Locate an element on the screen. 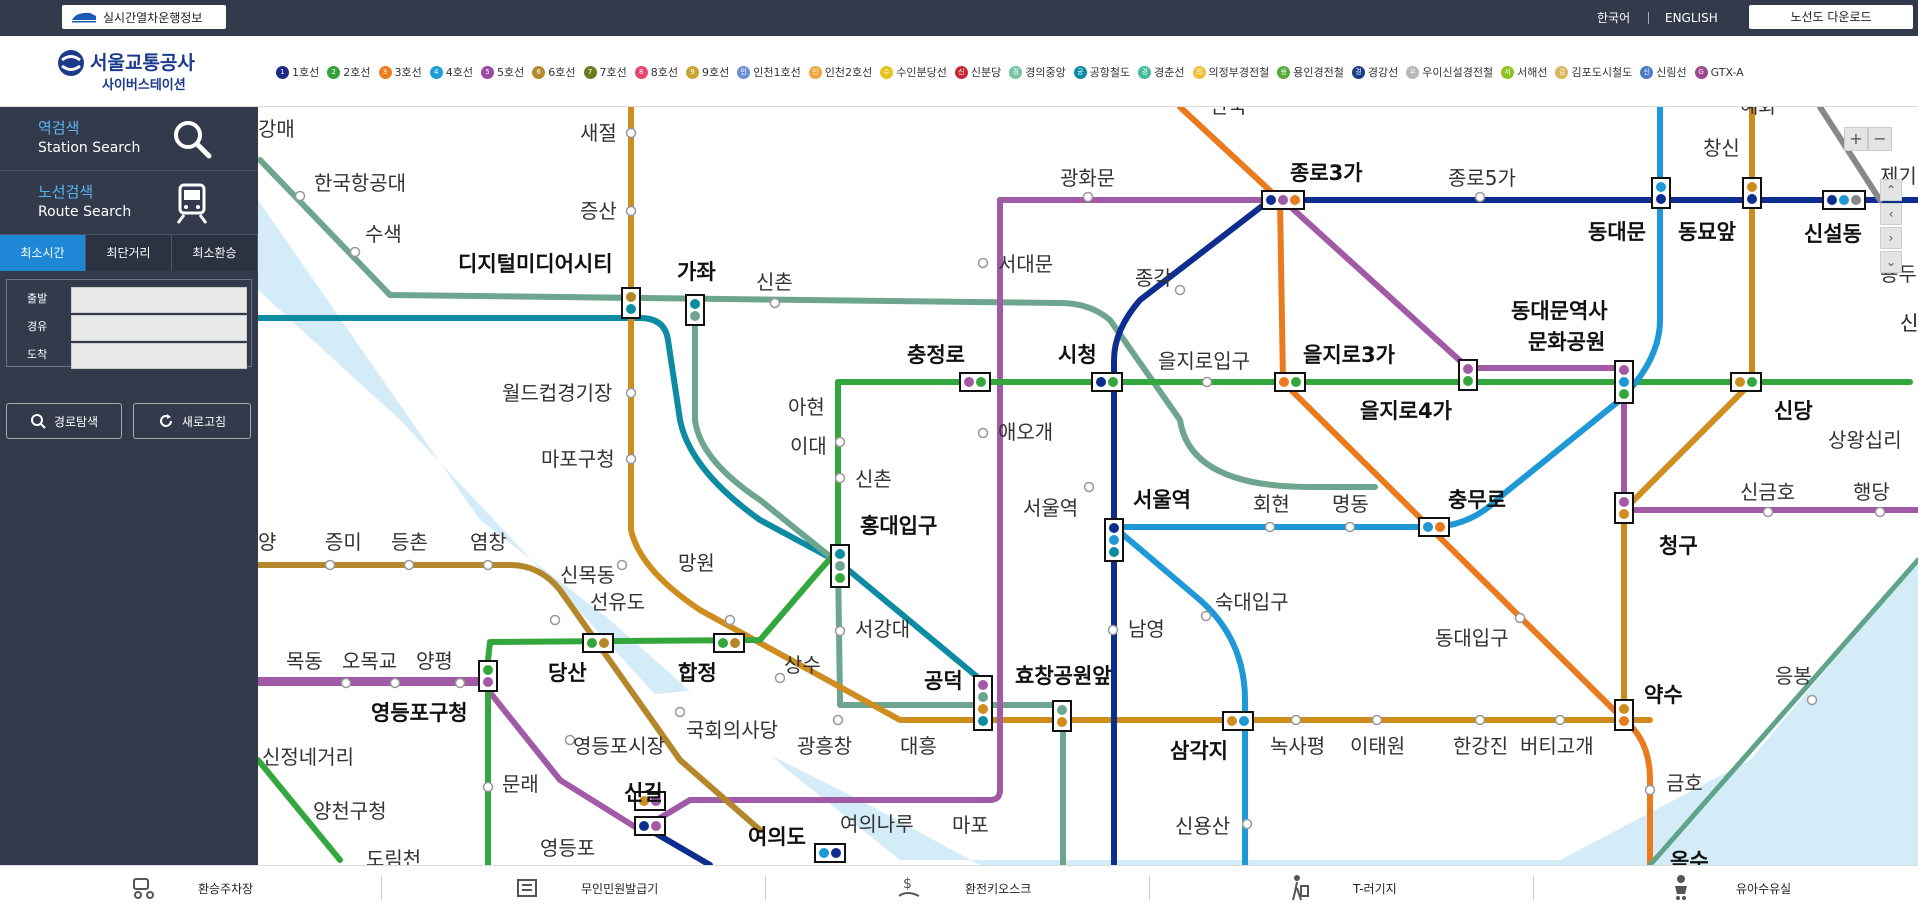 Image resolution: width=1918 pixels, height=909 pixels. lang-korean-link: 한국어 is located at coordinates (1613, 18).